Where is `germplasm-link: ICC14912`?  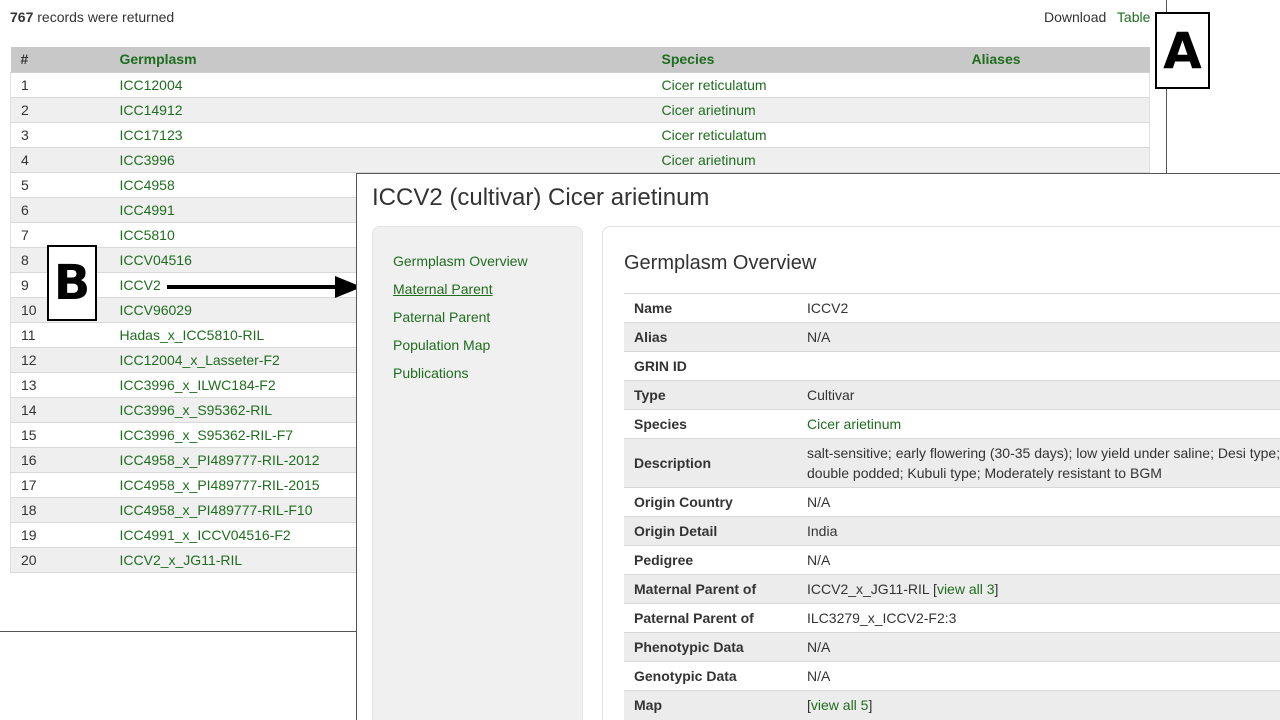
germplasm-link: ICC14912 is located at coordinates (380, 110).